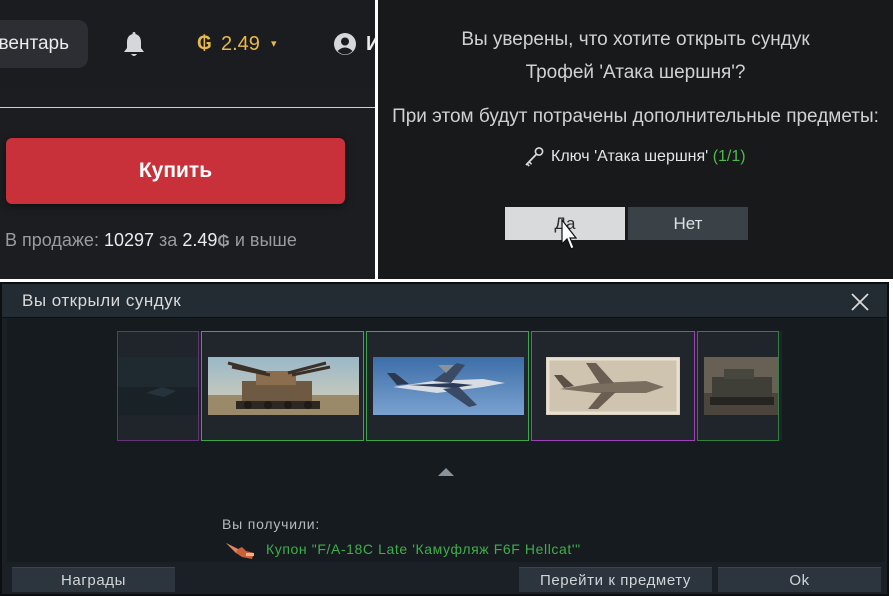 The width and height of the screenshot is (893, 596). I want to click on roulette-card-vintage-jet, so click(613, 386).